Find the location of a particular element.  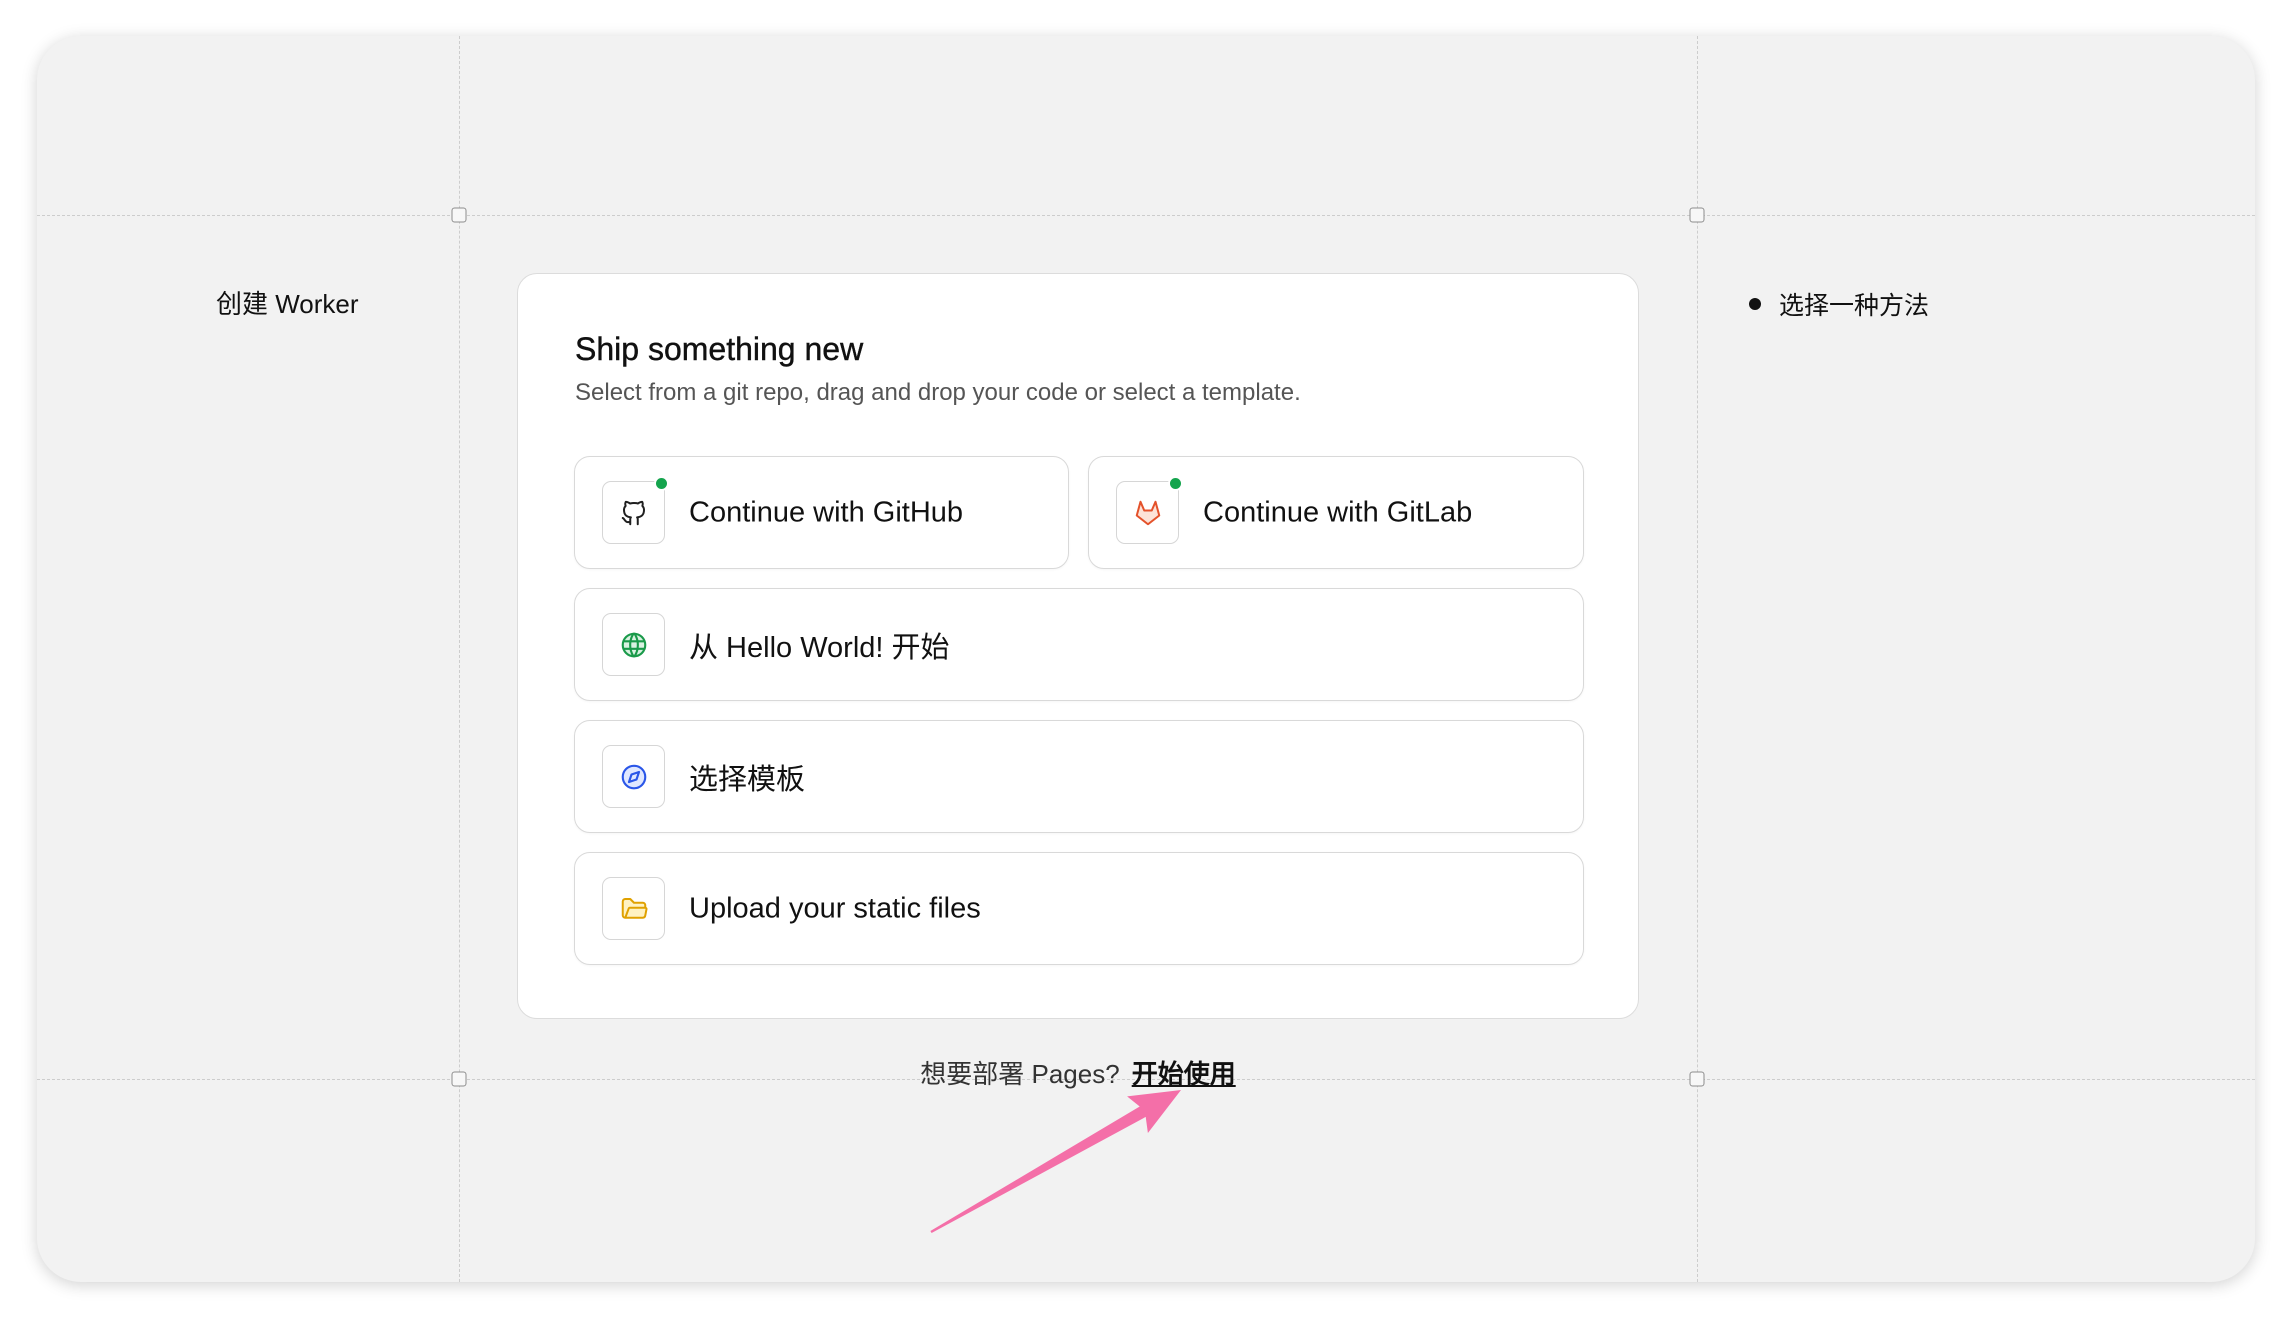

step-label: 选择一种方法 is located at coordinates (1854, 306).